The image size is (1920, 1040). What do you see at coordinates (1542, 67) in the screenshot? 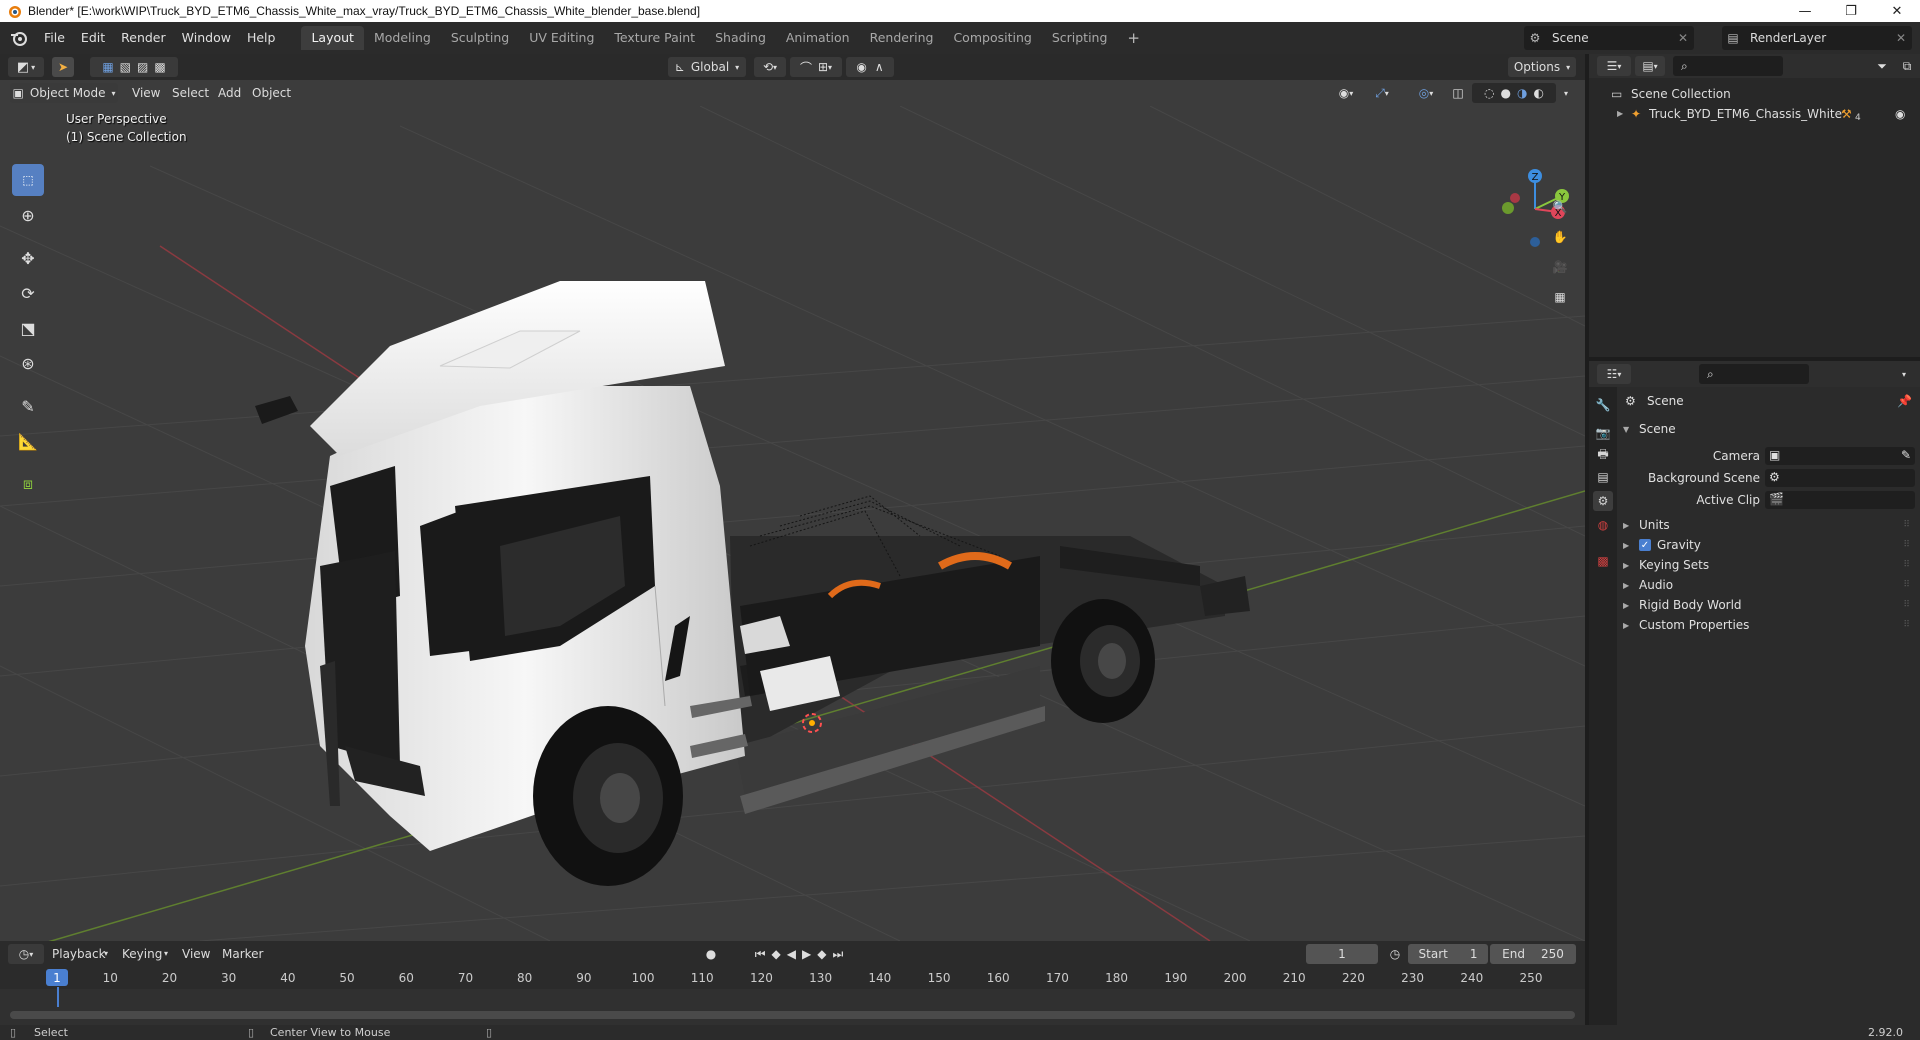
I see `options-dropdown: Options ▾` at bounding box center [1542, 67].